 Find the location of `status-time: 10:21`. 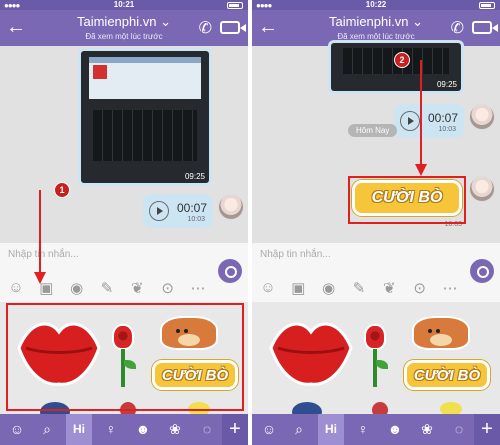

status-time: 10:21 is located at coordinates (124, 4).